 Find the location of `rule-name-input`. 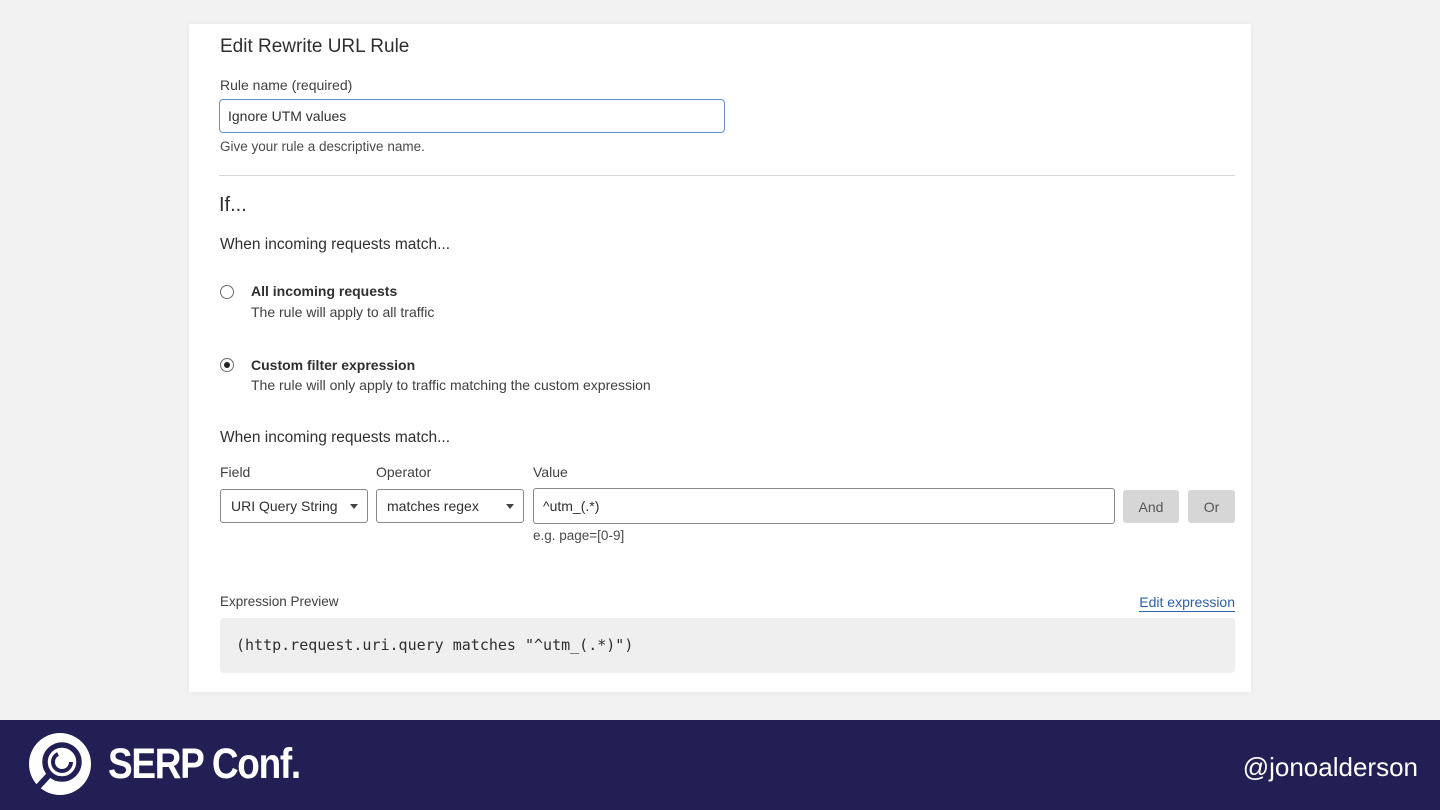

rule-name-input is located at coordinates (472, 116).